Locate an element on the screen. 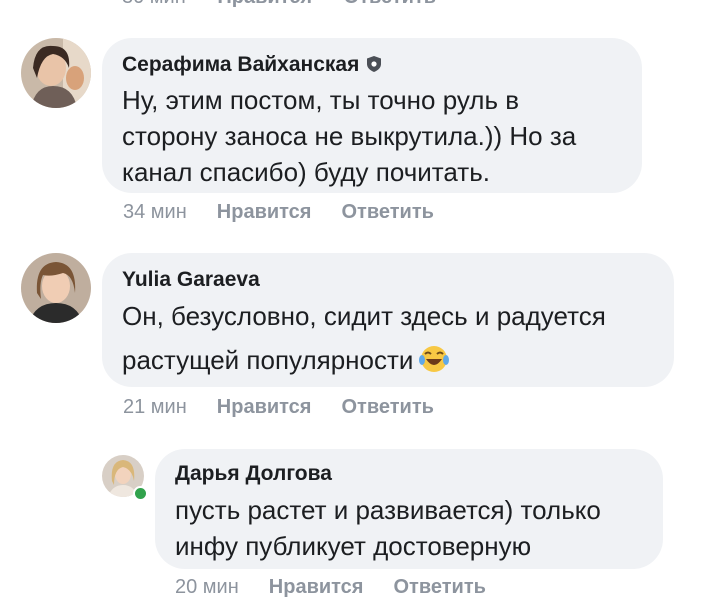 Image resolution: width=720 pixels, height=609 pixels. comment-time: 20 мин is located at coordinates (207, 587).